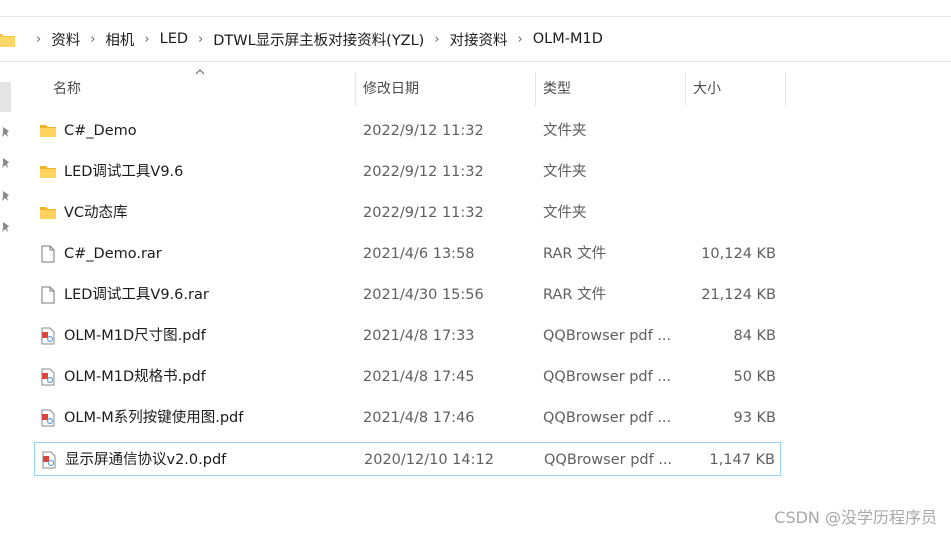 The width and height of the screenshot is (951, 535). What do you see at coordinates (135, 377) in the screenshot?
I see `file-name: OLM-M1D规格书.pdf` at bounding box center [135, 377].